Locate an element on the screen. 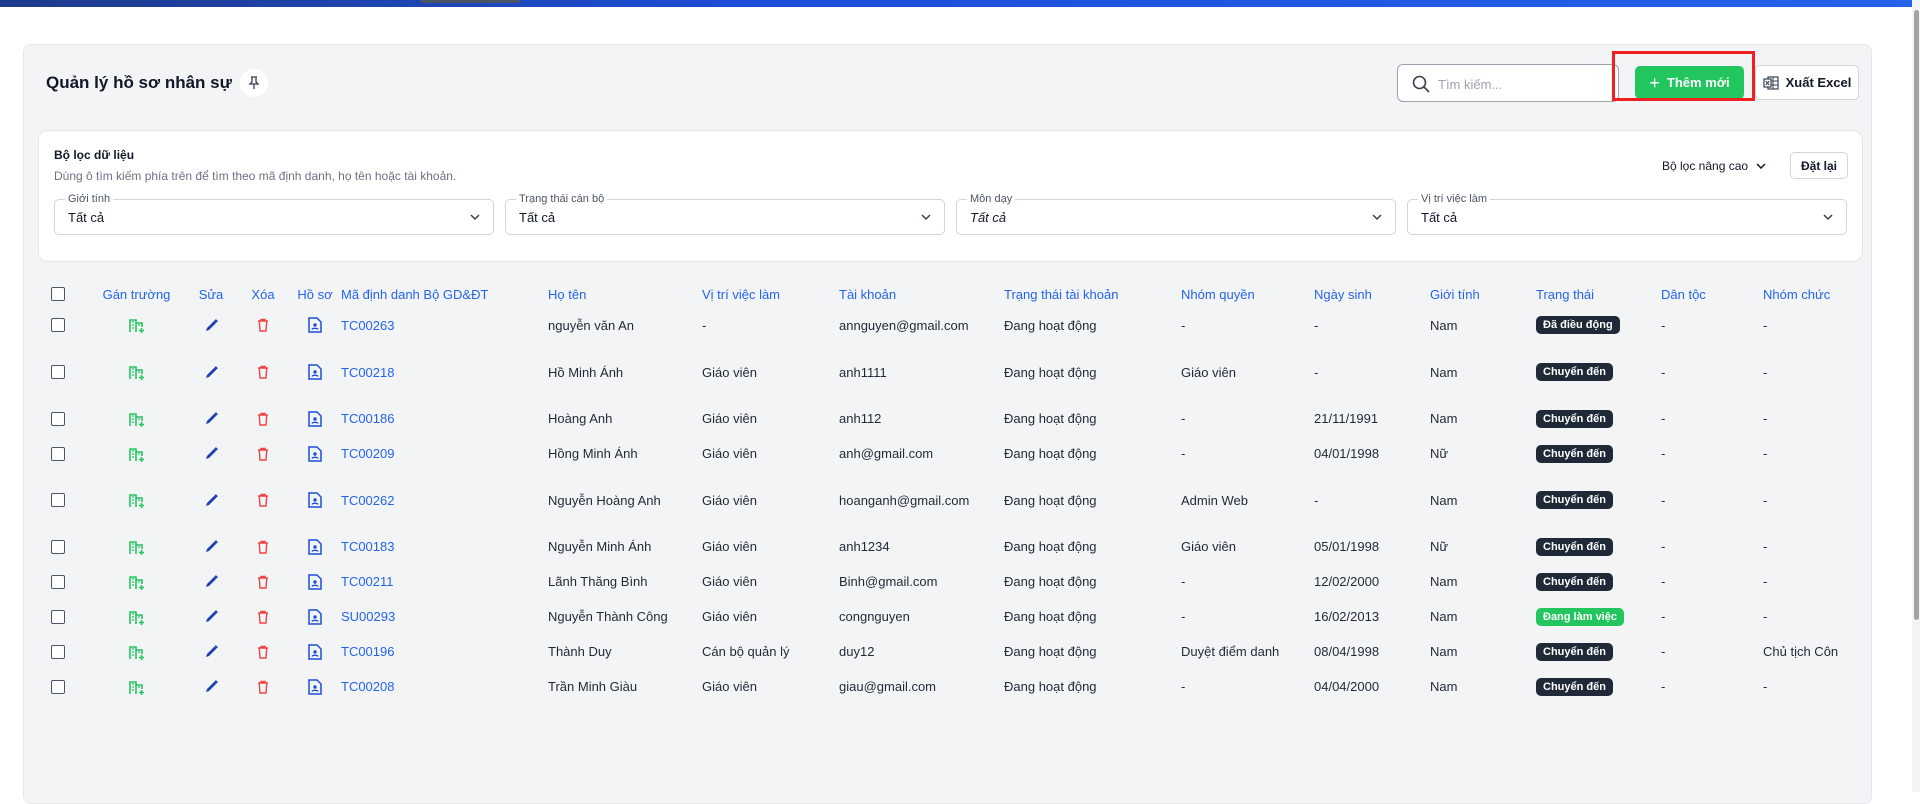  staff-code-link: TC00211 is located at coordinates (444, 582).